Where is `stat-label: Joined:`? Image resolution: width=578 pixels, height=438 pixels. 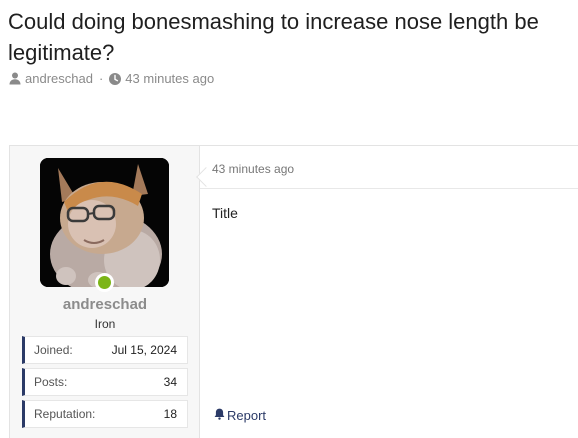
stat-label: Joined: is located at coordinates (53, 350).